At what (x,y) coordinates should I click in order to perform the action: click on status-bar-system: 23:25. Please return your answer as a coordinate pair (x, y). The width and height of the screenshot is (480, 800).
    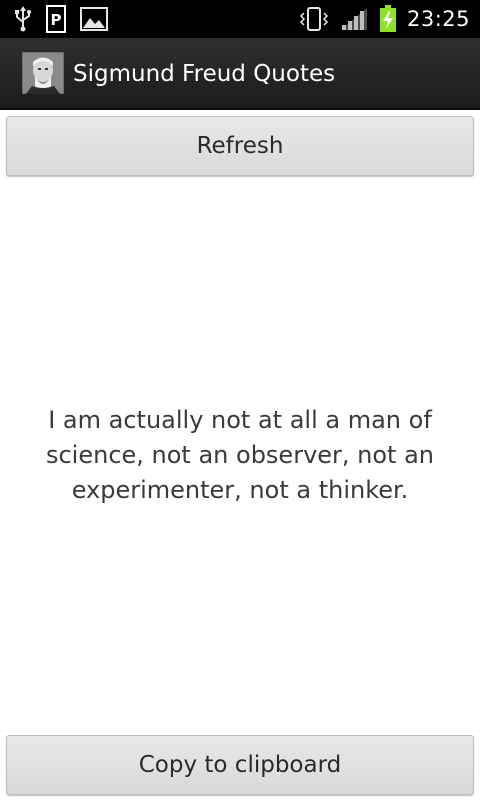
    Looking at the image, I should click on (384, 19).